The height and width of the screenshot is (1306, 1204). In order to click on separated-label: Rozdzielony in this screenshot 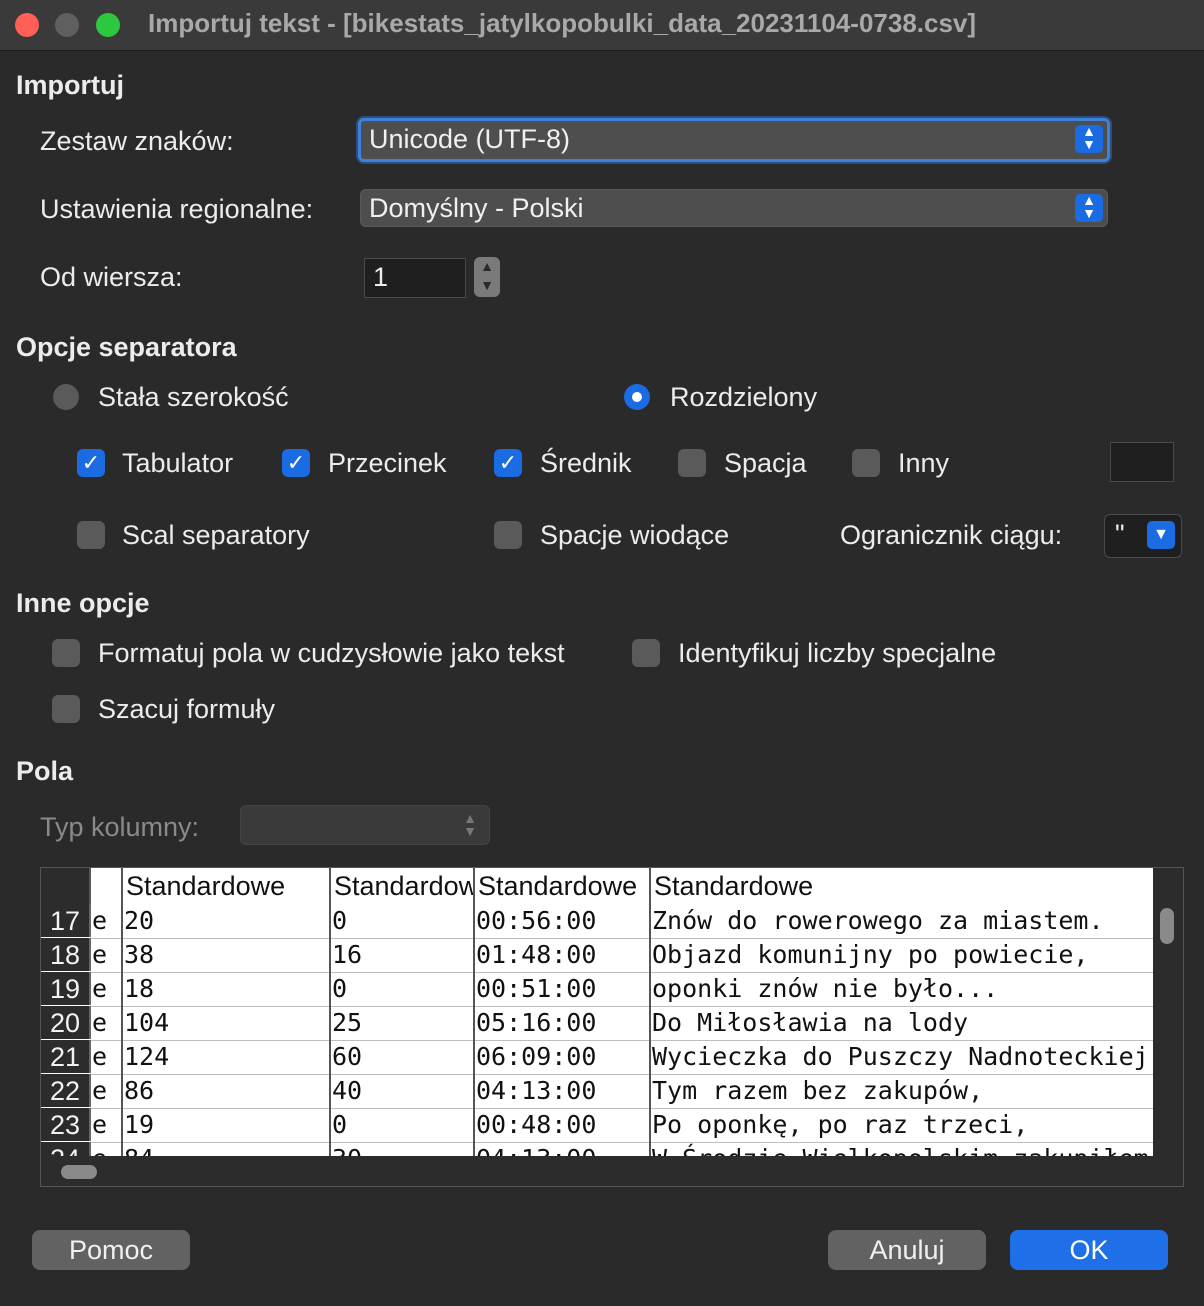, I will do `click(744, 397)`.